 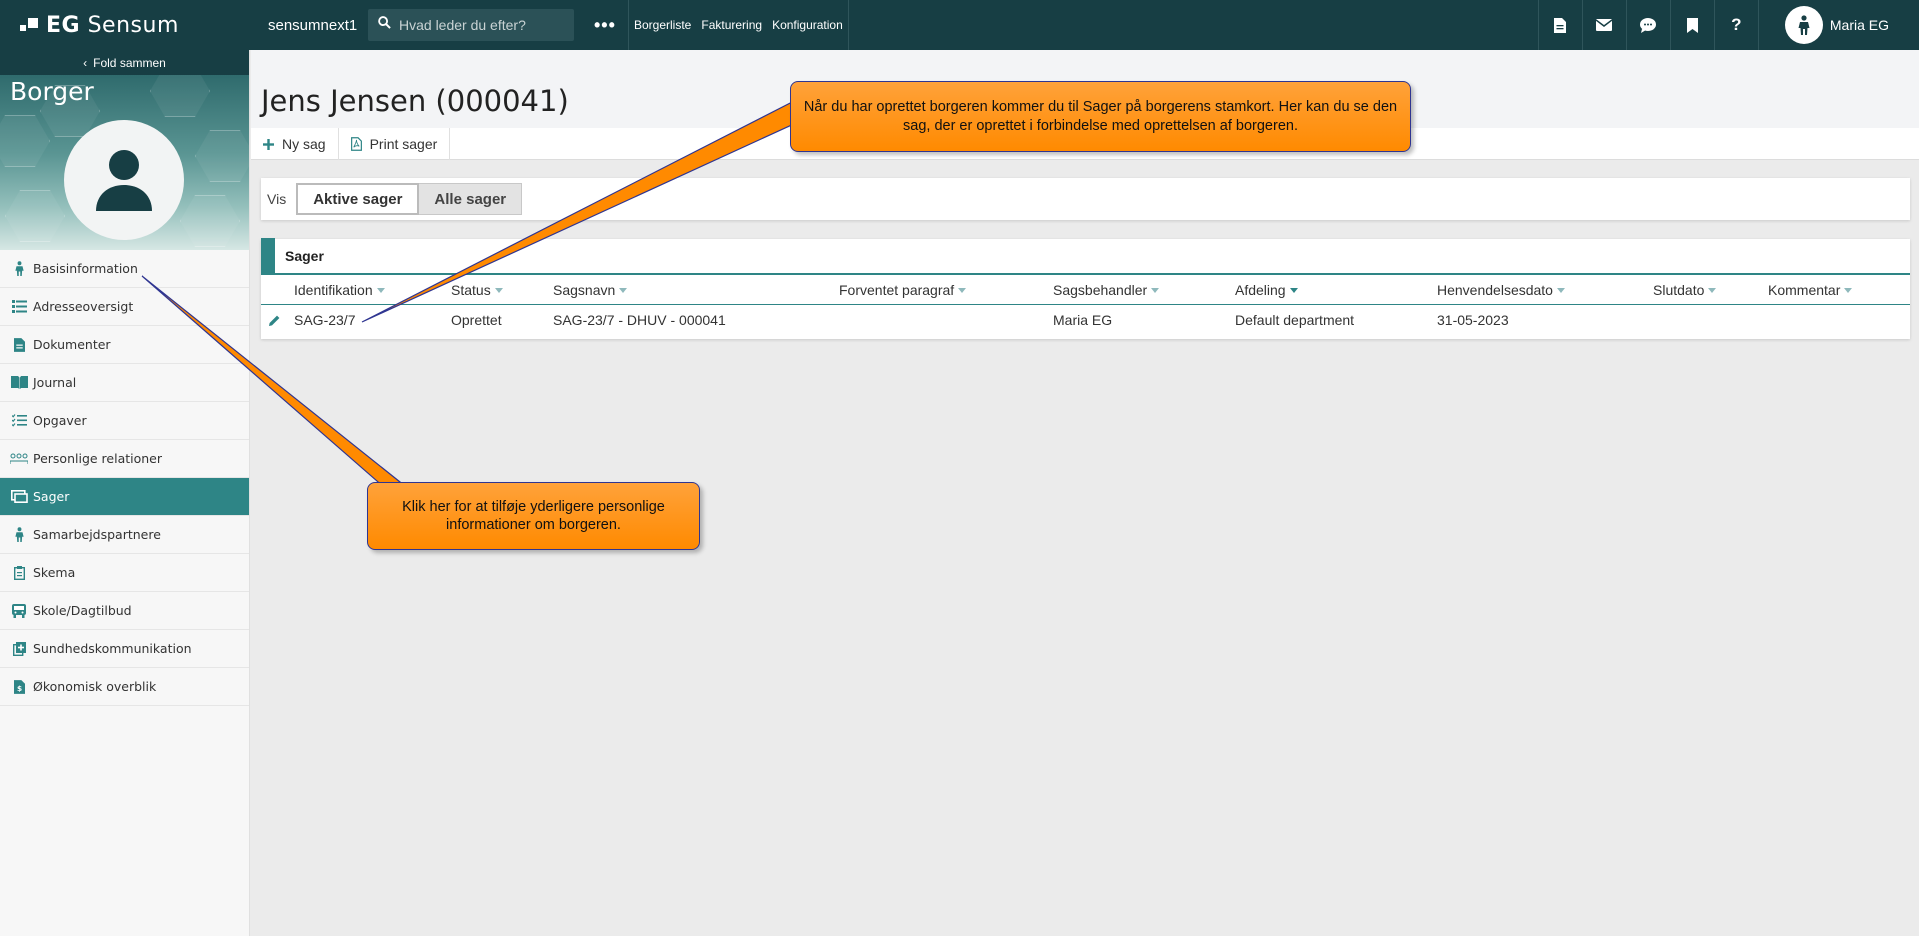 I want to click on sidebar-item-label: Opgaver, so click(x=60, y=420).